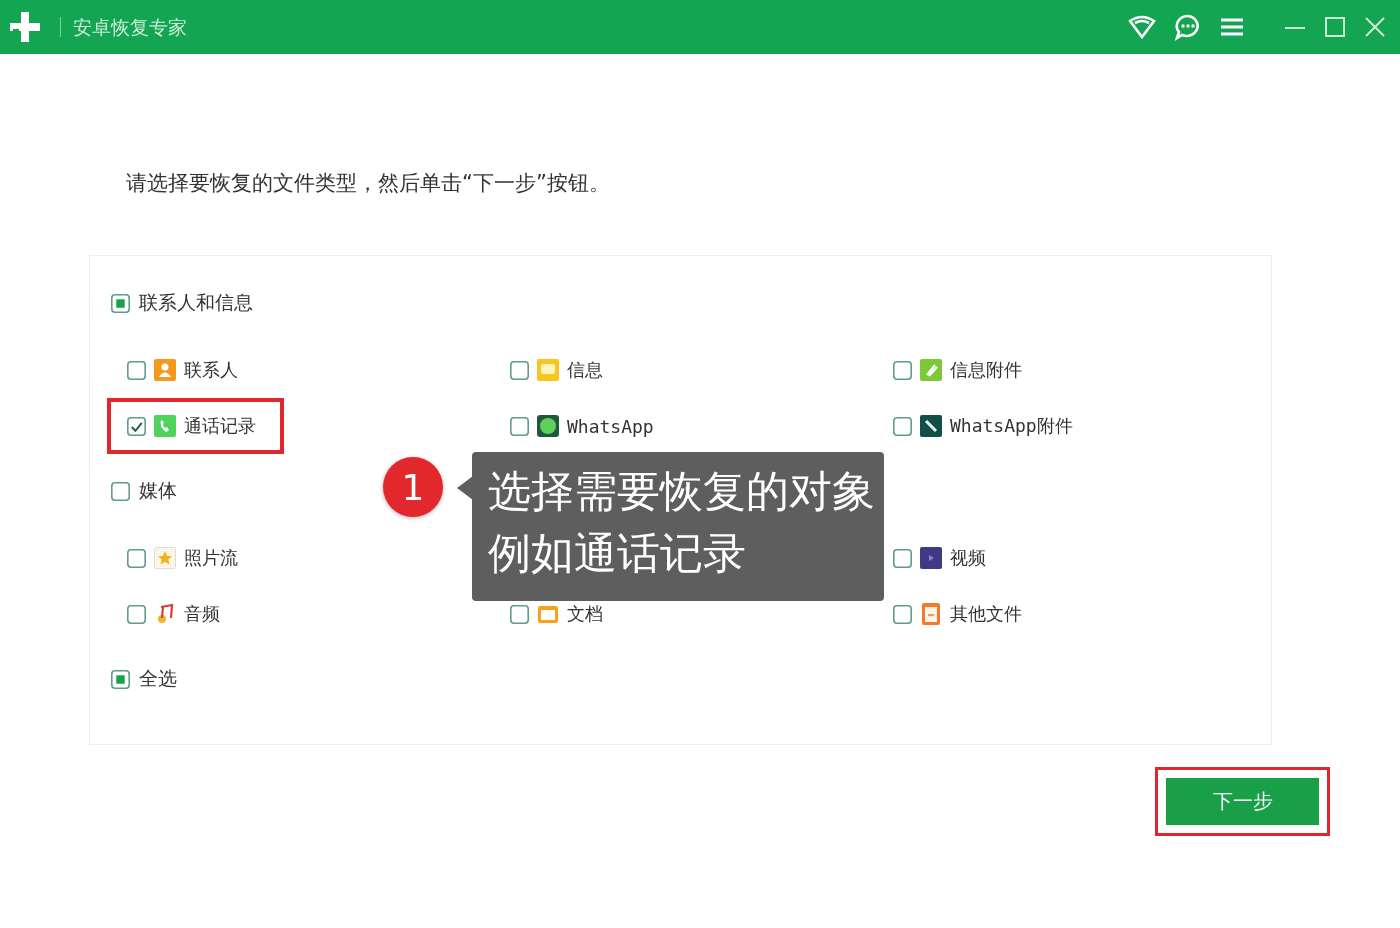 The image size is (1400, 928). What do you see at coordinates (610, 426) in the screenshot?
I see `option-label: WhatsApp` at bounding box center [610, 426].